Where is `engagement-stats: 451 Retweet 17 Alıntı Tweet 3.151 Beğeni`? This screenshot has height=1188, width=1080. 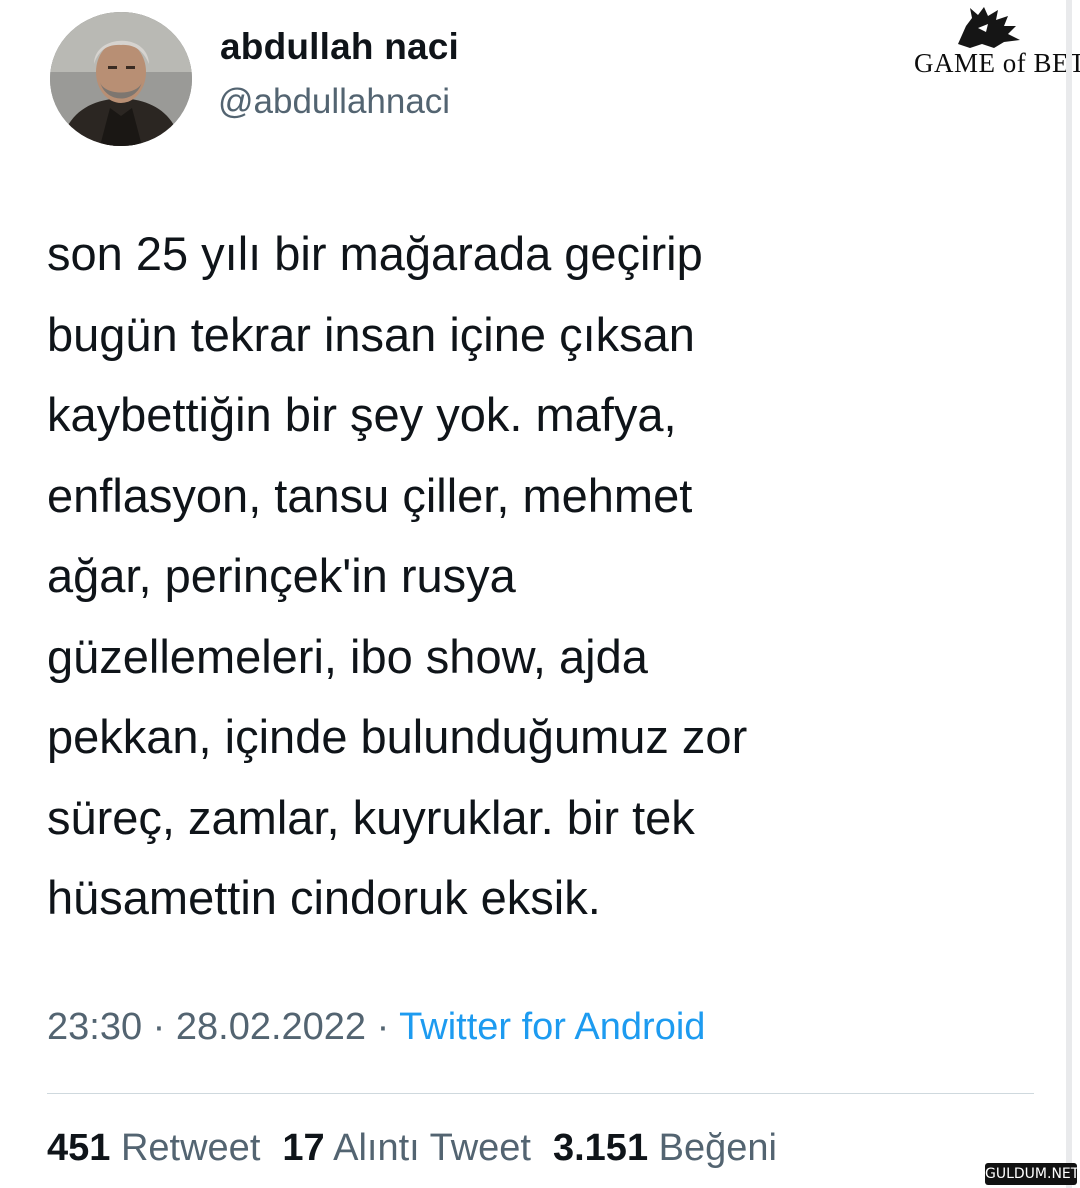 engagement-stats: 451 Retweet 17 Alıntı Tweet 3.151 Beğeni is located at coordinates (412, 1148).